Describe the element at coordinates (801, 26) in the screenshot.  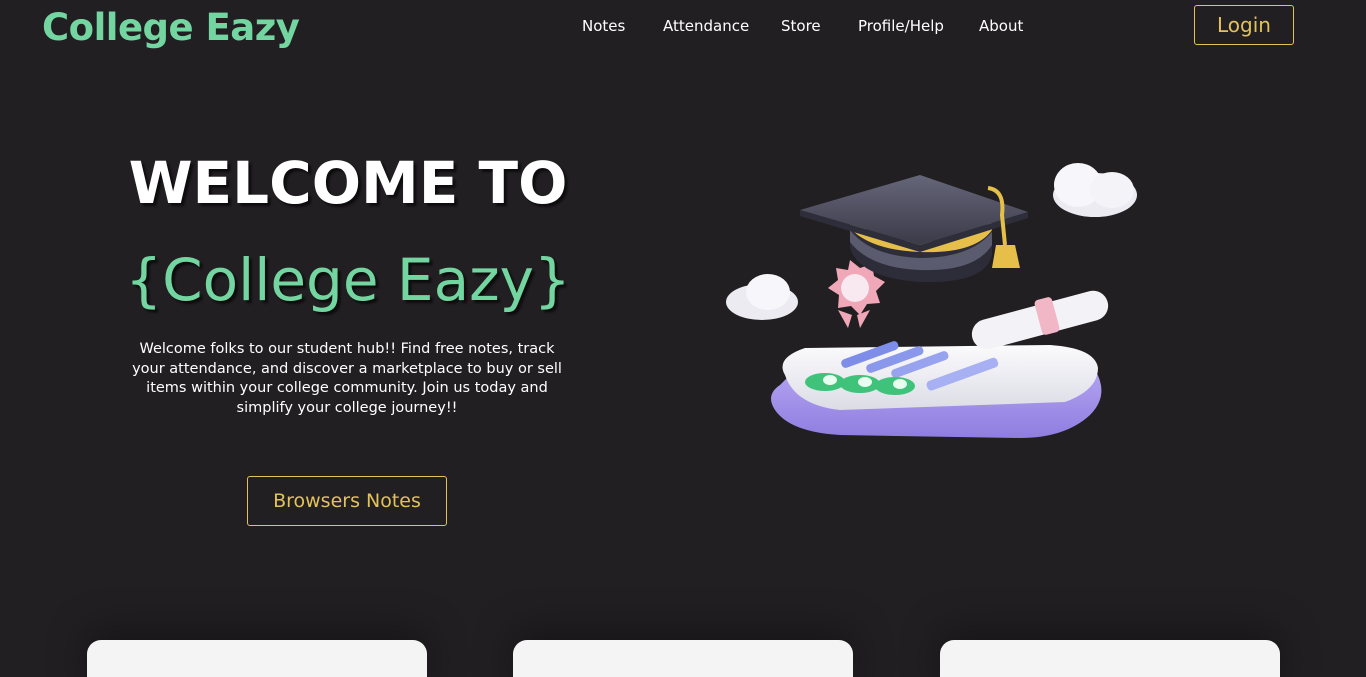
I see `nav-item-store: Store` at that location.